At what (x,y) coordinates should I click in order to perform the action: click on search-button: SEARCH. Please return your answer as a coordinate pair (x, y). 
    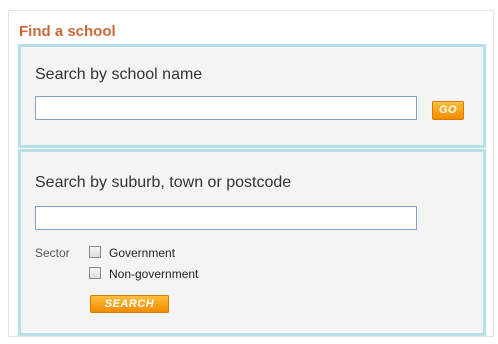
    Looking at the image, I should click on (129, 304).